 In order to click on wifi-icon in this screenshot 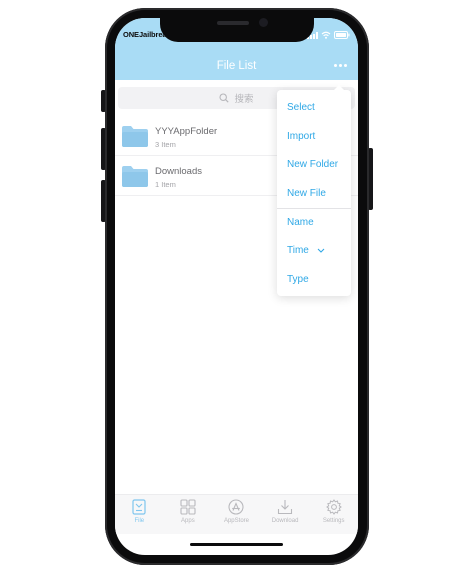, I will do `click(326, 35)`.